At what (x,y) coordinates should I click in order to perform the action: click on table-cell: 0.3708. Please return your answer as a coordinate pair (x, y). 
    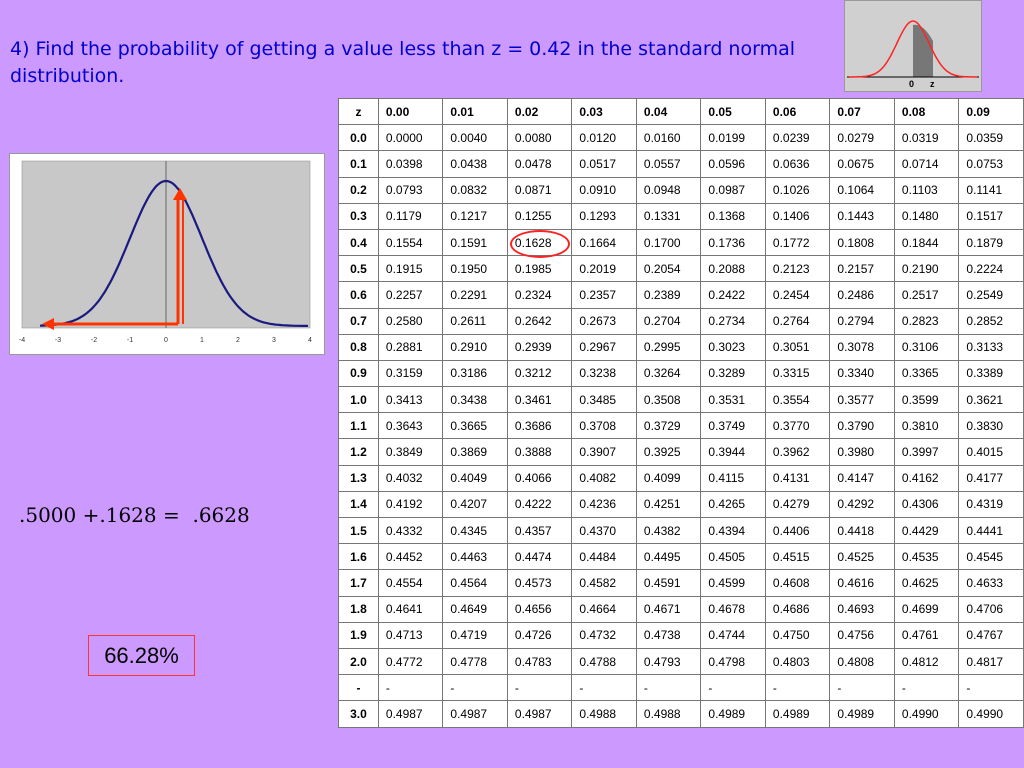
    Looking at the image, I should click on (604, 426).